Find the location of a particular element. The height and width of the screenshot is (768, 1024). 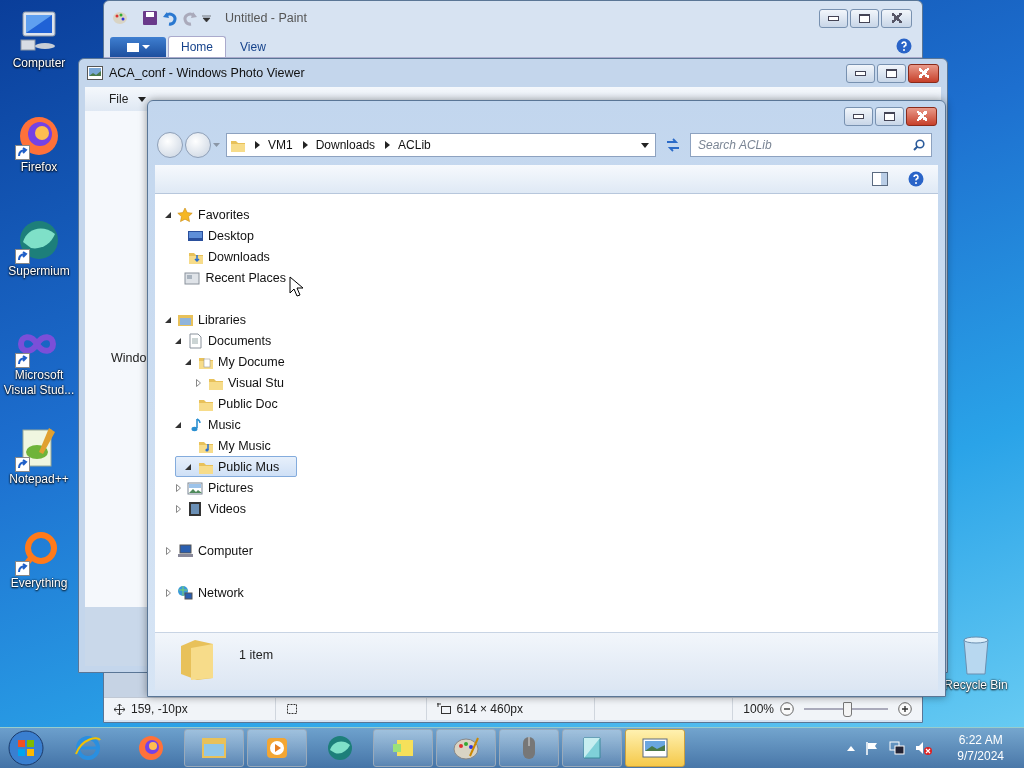

tree-item: My Docume is located at coordinates (236, 361).